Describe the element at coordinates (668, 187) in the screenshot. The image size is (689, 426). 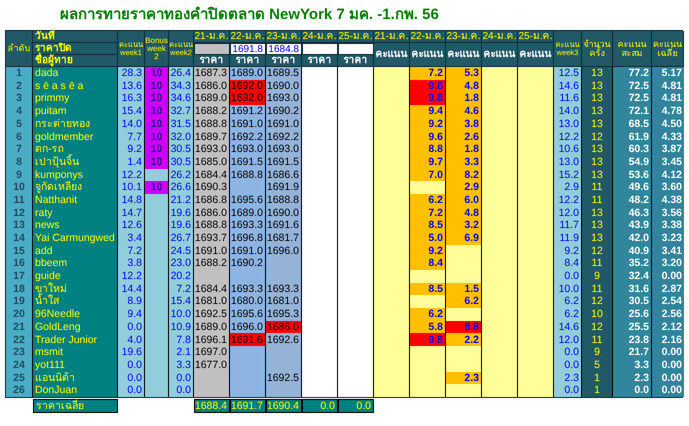
I see `average-cell: 3.60` at that location.